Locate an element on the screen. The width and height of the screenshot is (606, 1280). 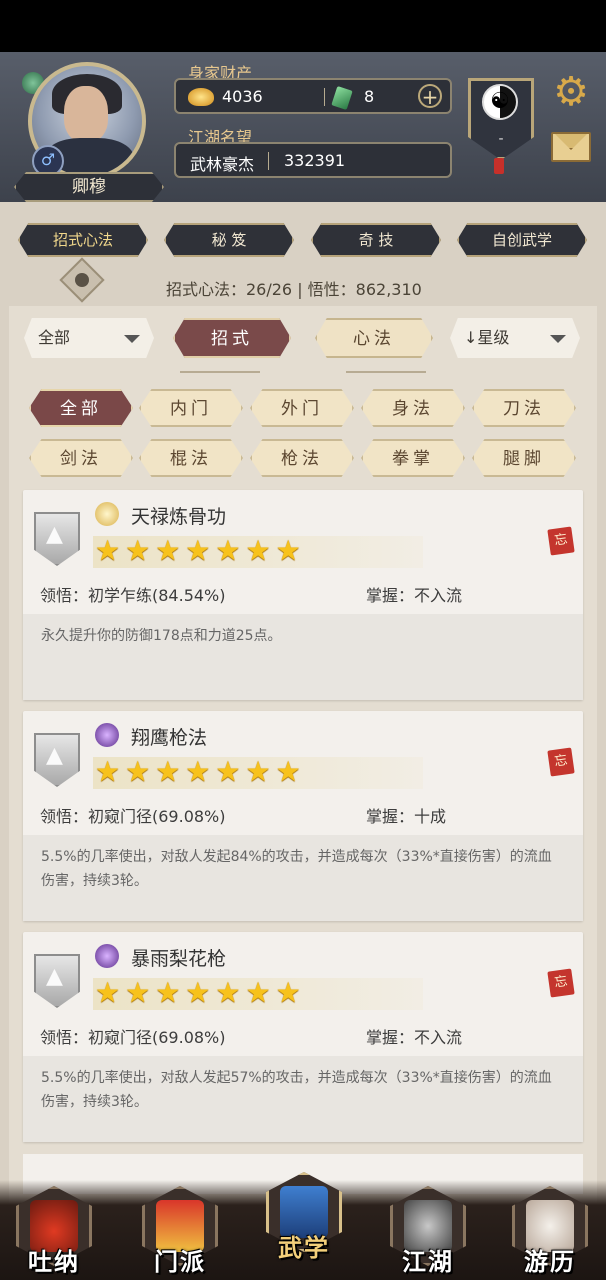
jade-amount: 8 is located at coordinates (369, 96).